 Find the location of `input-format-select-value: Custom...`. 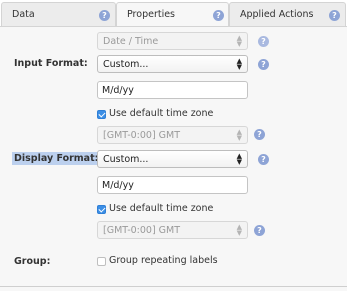

input-format-select-value: Custom... is located at coordinates (126, 64).